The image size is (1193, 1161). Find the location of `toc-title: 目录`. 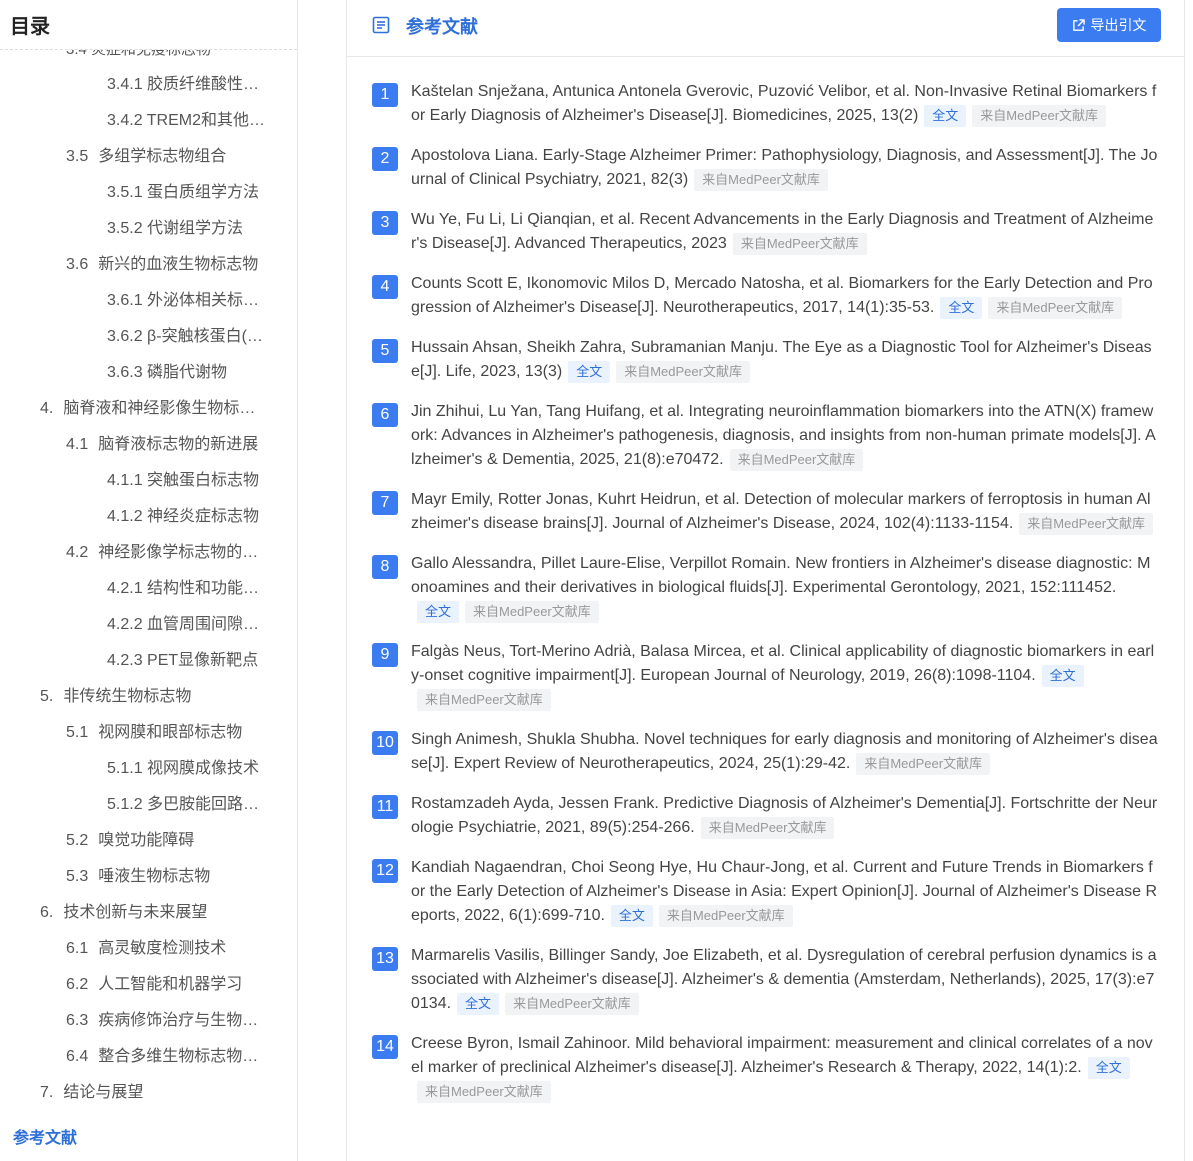

toc-title: 目录 is located at coordinates (30, 27).